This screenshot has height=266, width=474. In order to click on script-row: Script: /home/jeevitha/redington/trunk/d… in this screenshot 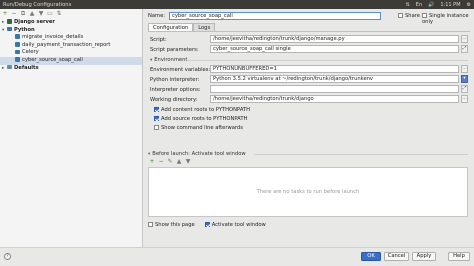, I will do `click(310, 39)`.